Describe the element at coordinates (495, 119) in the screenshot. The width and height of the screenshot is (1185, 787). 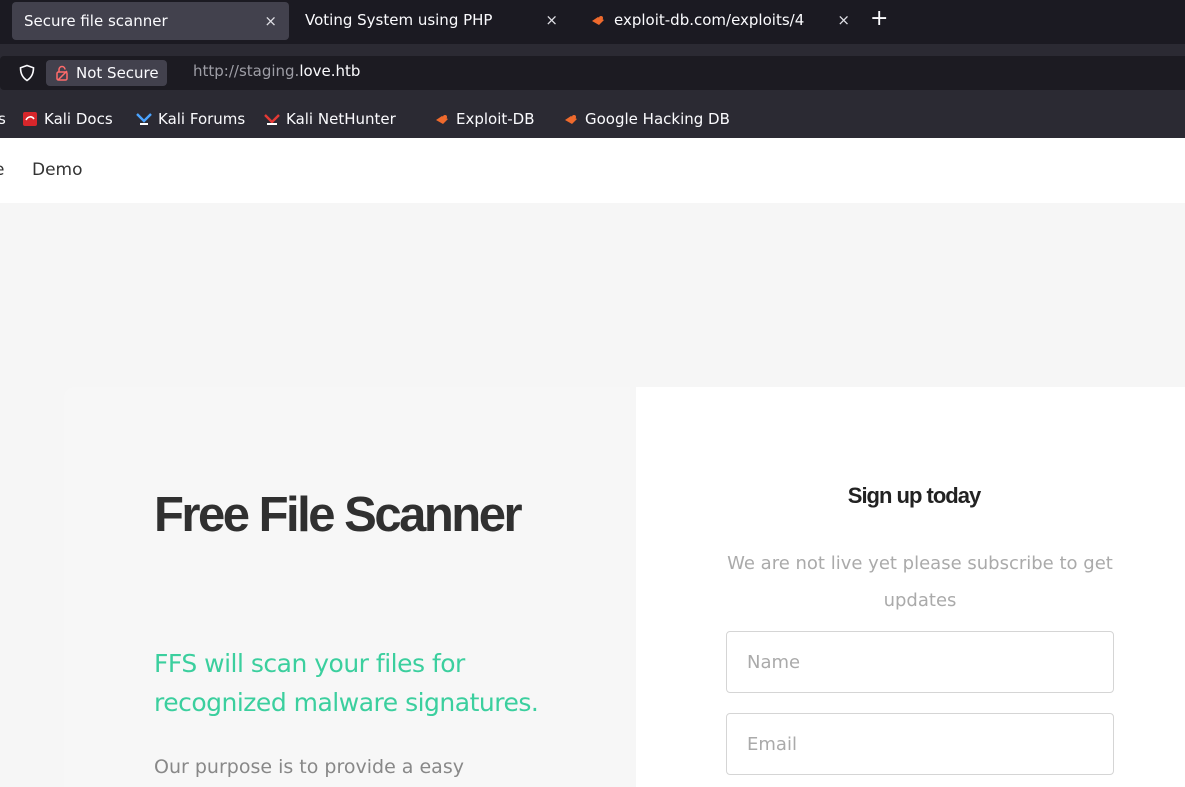
I see `bookmark-label: Exploit-DB` at that location.